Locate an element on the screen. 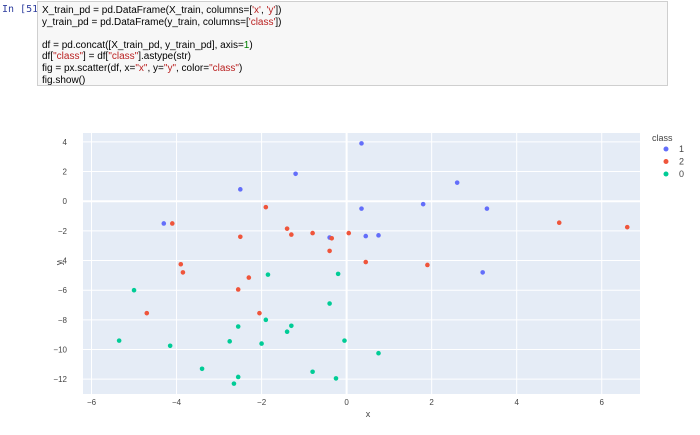 The image size is (700, 435). y-tick-label: −8 is located at coordinates (63, 320).